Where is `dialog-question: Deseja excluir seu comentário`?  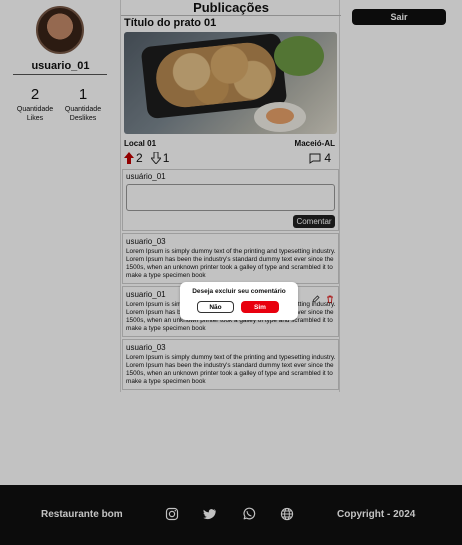
dialog-question: Deseja excluir seu comentário is located at coordinates (239, 291).